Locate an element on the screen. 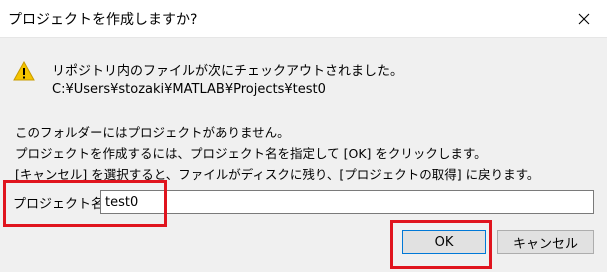 This screenshot has width=607, height=272. dialog-title: プロジェクトを作成しますか? is located at coordinates (103, 20).